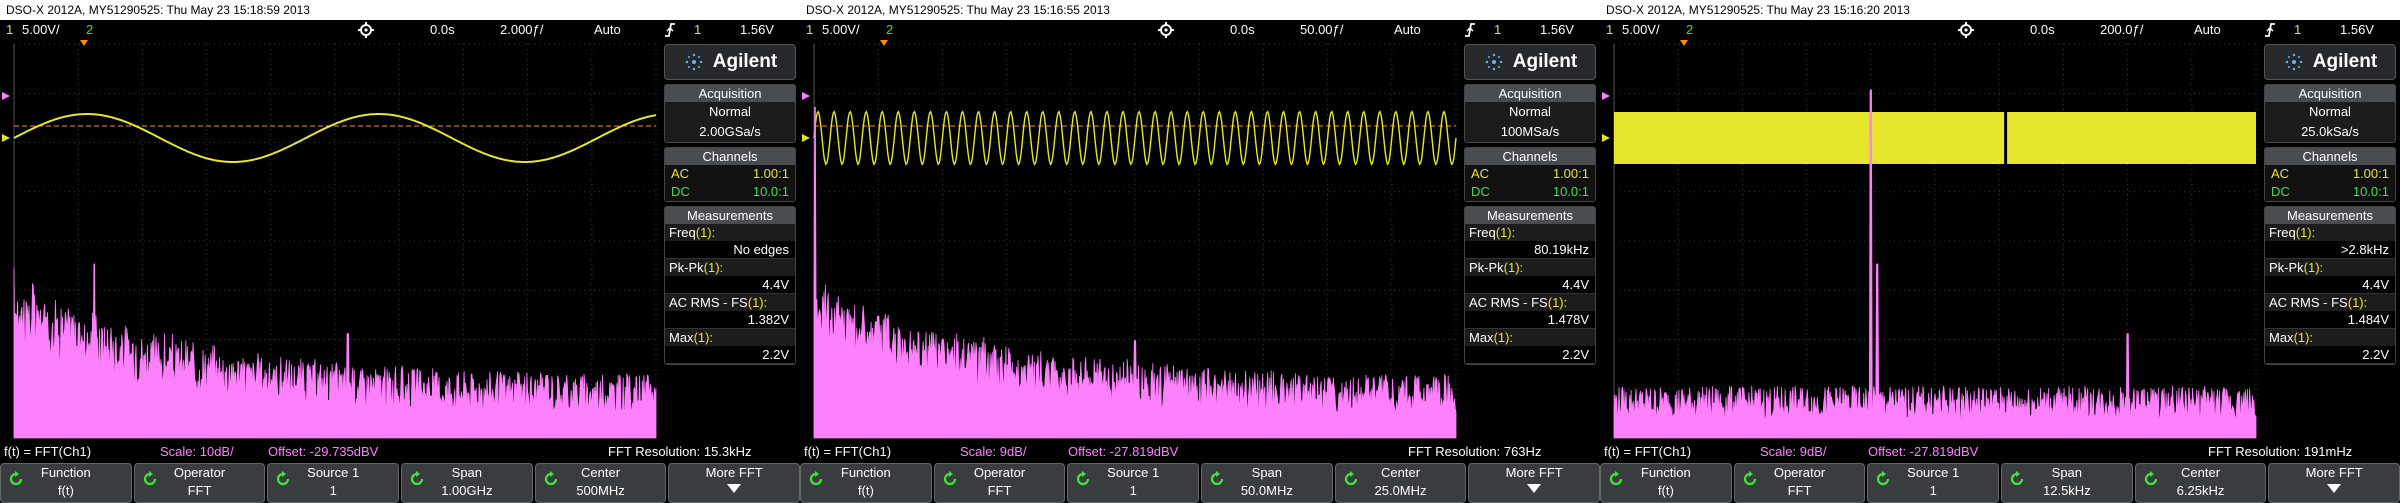  Describe the element at coordinates (1267, 483) in the screenshot. I see `span-softkey: Span 50.0MHz` at that location.